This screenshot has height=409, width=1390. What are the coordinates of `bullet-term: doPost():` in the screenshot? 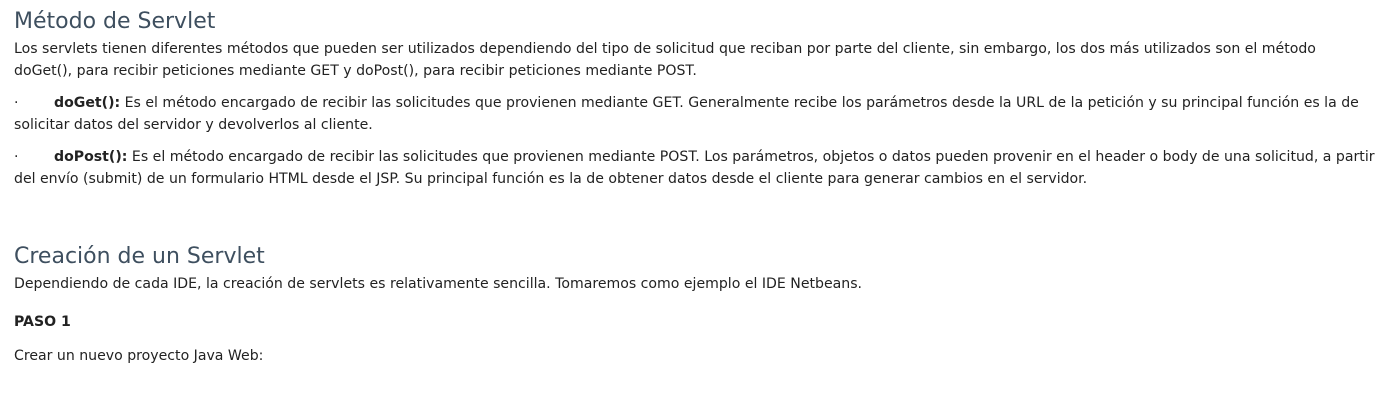 It's located at (91, 157).